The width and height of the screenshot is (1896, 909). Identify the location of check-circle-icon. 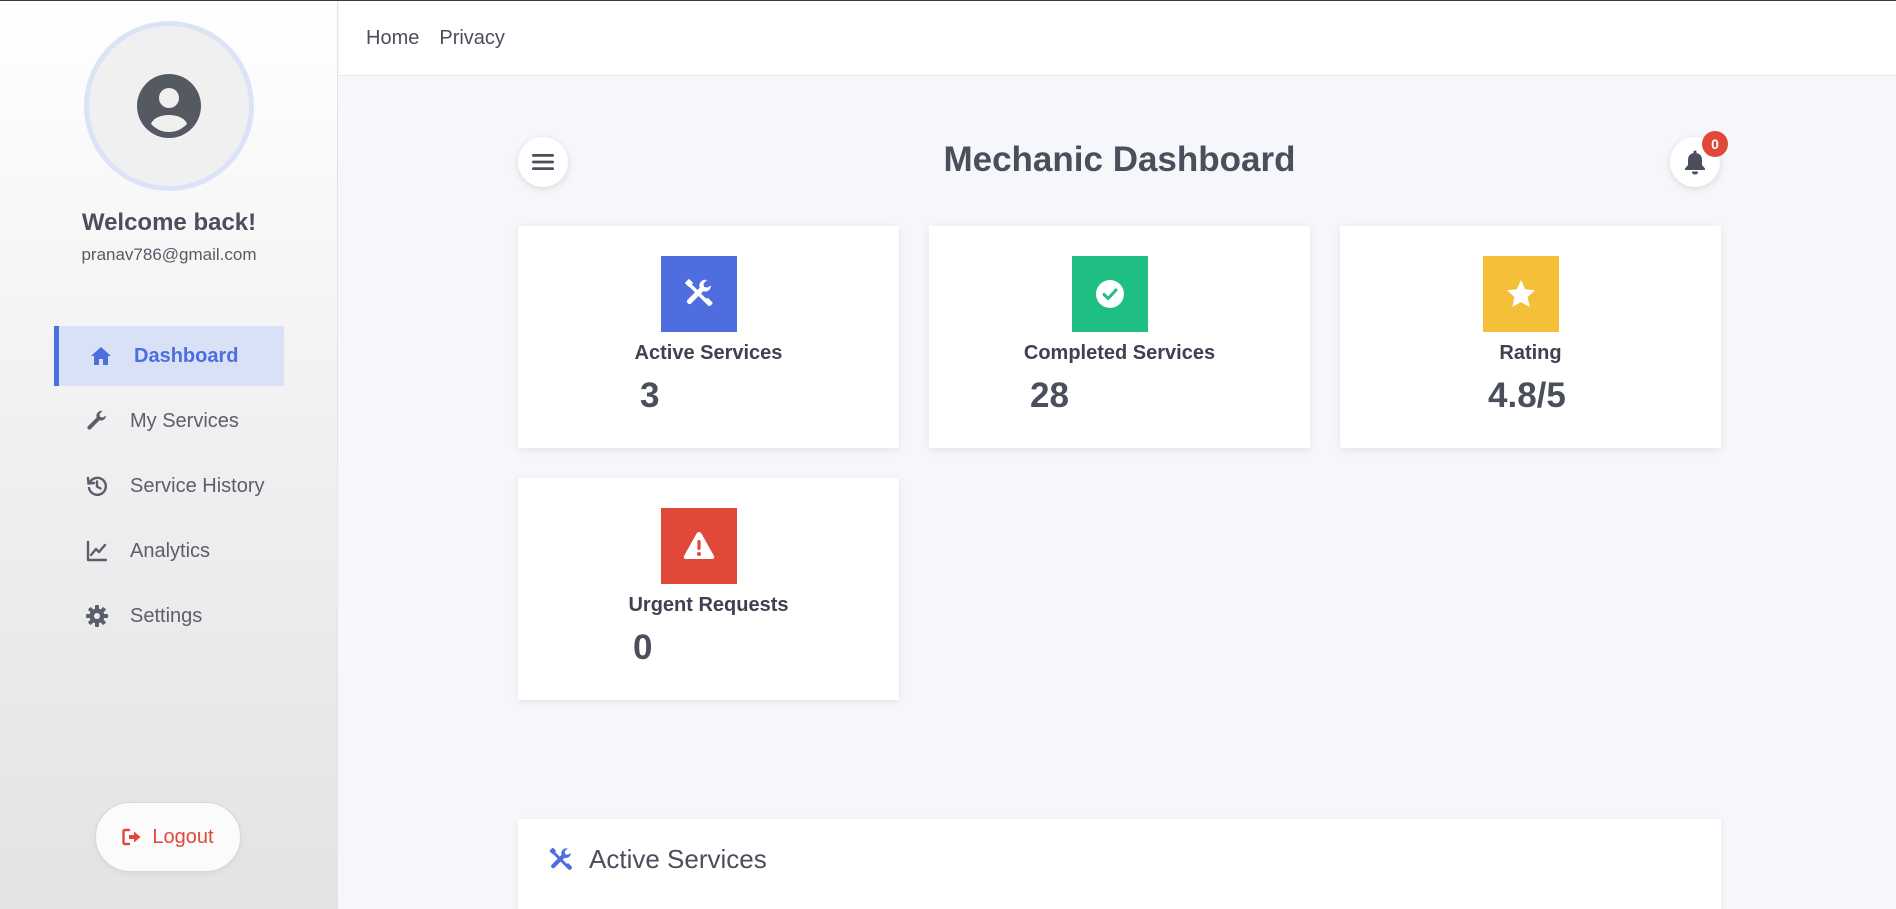
(1110, 294).